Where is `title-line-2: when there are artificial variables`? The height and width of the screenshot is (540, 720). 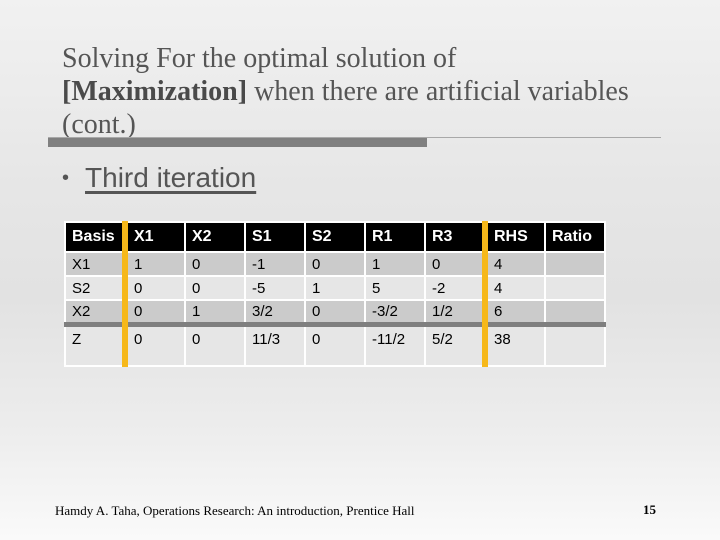 title-line-2: when there are artificial variables is located at coordinates (438, 91).